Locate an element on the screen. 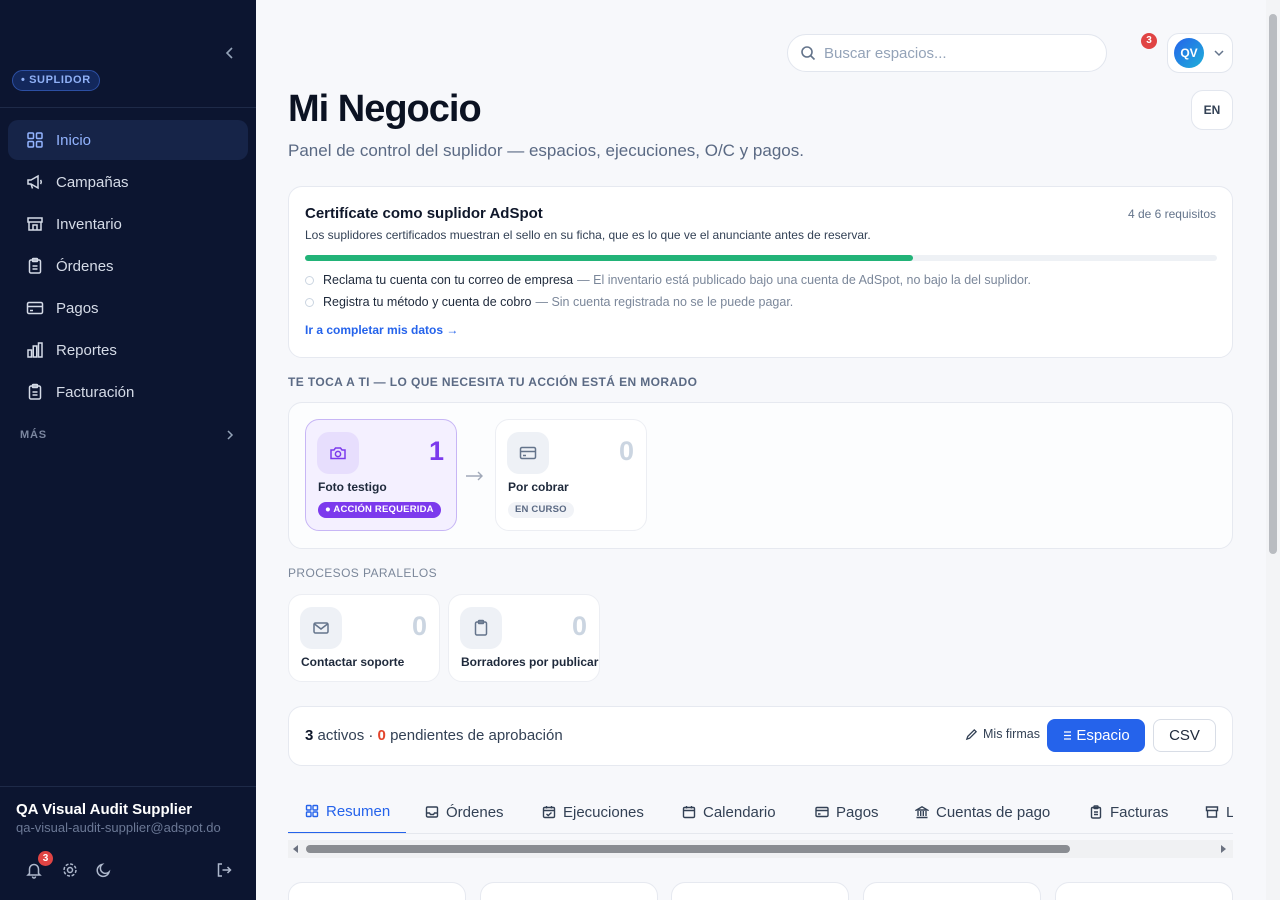  sidebar-item-label: Órdenes is located at coordinates (85, 266).